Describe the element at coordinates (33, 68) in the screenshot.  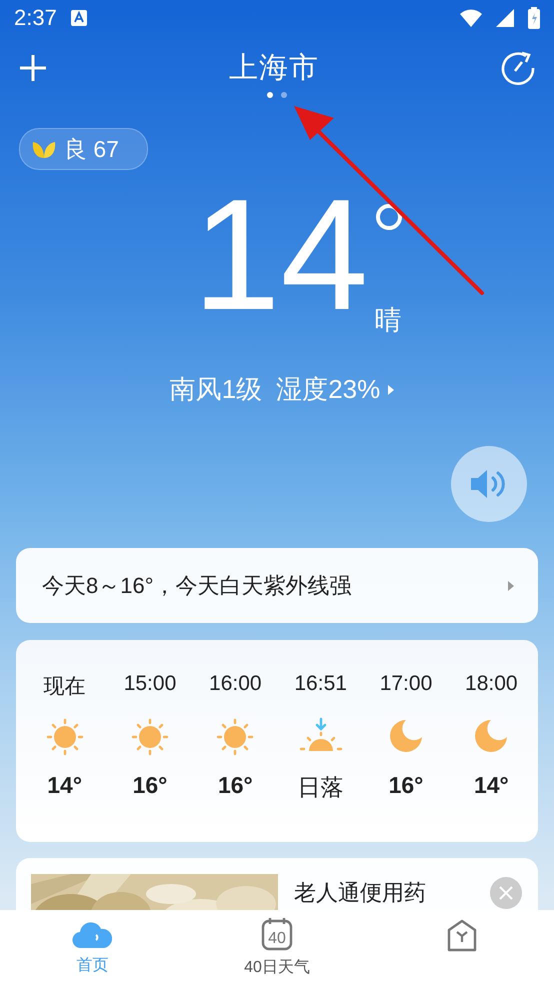
I see `add-icon` at that location.